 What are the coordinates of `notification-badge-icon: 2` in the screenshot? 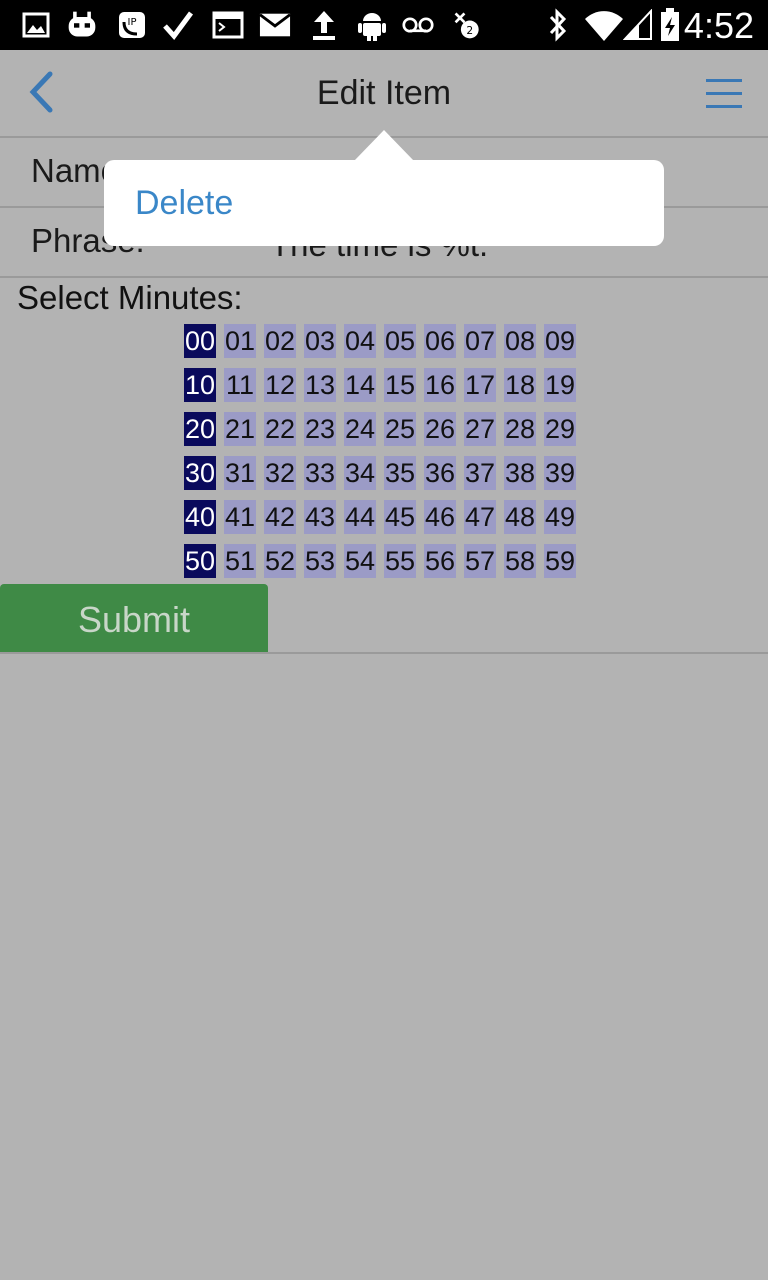 It's located at (468, 25).